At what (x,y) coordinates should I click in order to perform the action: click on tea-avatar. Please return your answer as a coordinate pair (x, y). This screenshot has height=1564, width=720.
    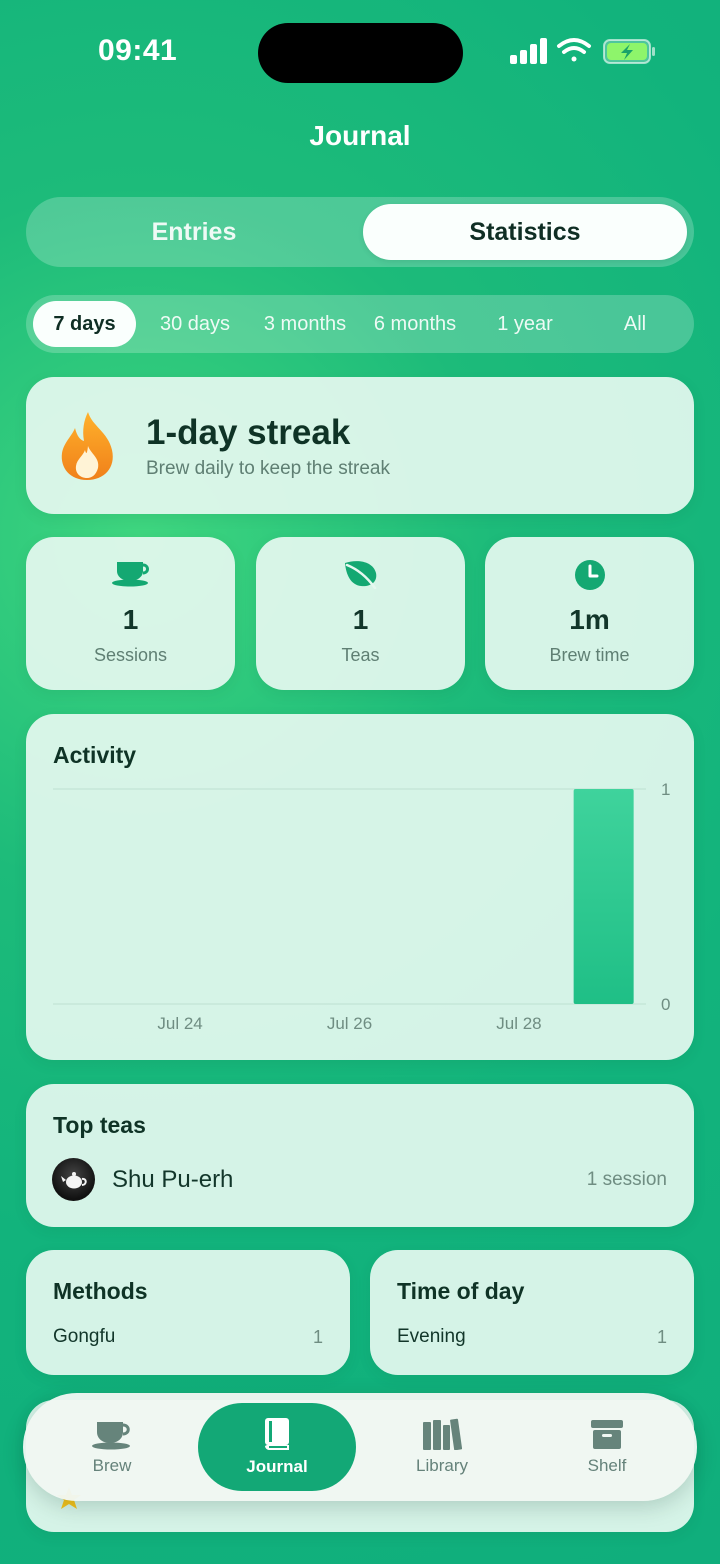
    Looking at the image, I should click on (73, 1179).